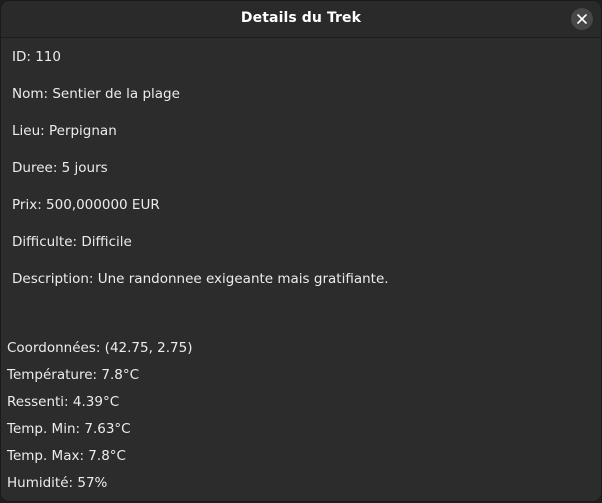 The width and height of the screenshot is (602, 503). Describe the element at coordinates (66, 456) in the screenshot. I see `weather-temp-max-label: Temp. Max: 7.8°C` at that location.